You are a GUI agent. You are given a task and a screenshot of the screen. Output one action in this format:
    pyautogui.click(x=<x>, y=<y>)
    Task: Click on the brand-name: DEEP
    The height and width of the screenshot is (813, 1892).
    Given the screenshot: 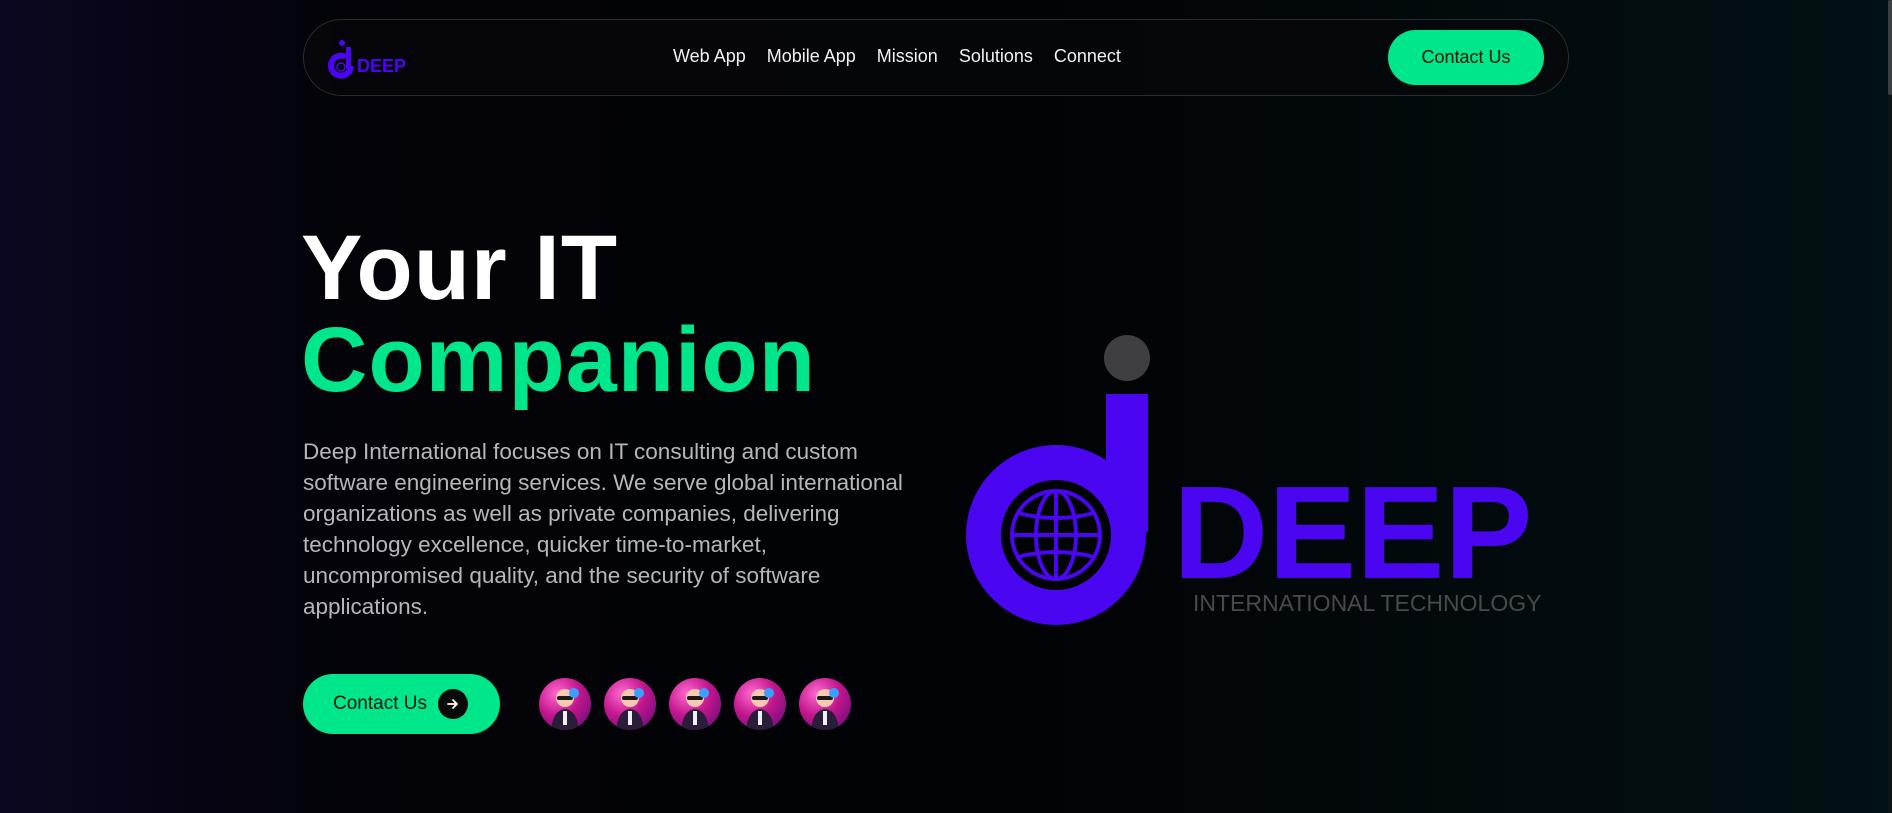 What is the action you would take?
    pyautogui.click(x=1352, y=532)
    